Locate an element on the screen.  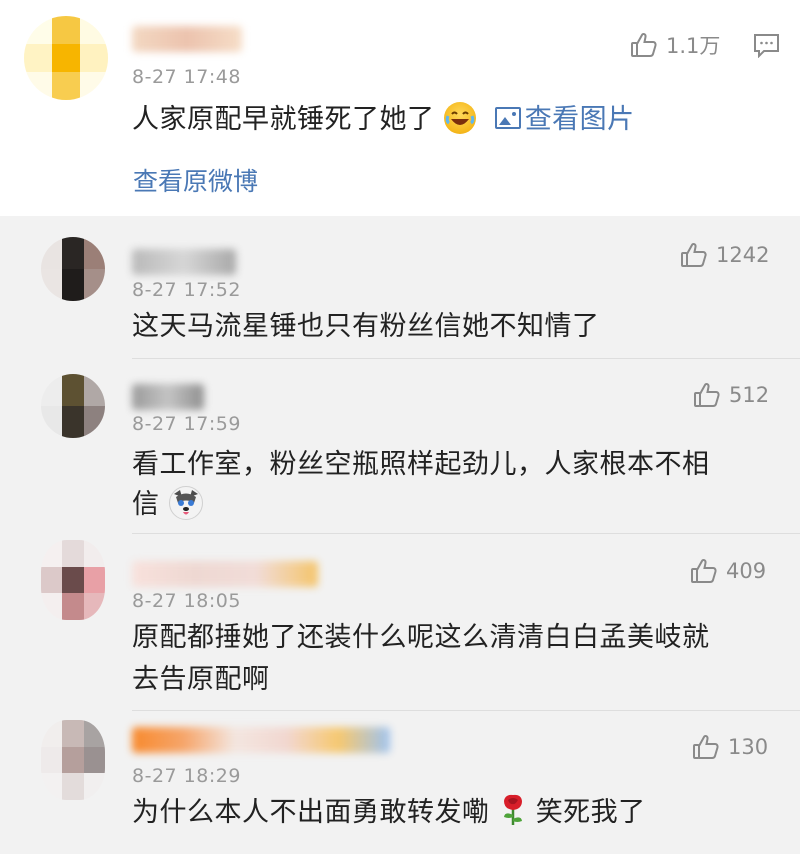
comment-time: 8-27 17:52 is located at coordinates (186, 290).